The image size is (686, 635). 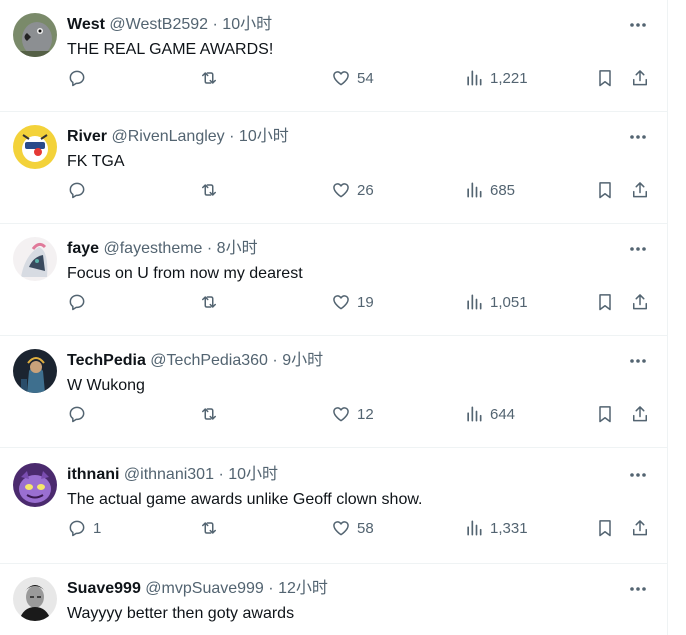 I want to click on views-button: 1,331, so click(x=496, y=528).